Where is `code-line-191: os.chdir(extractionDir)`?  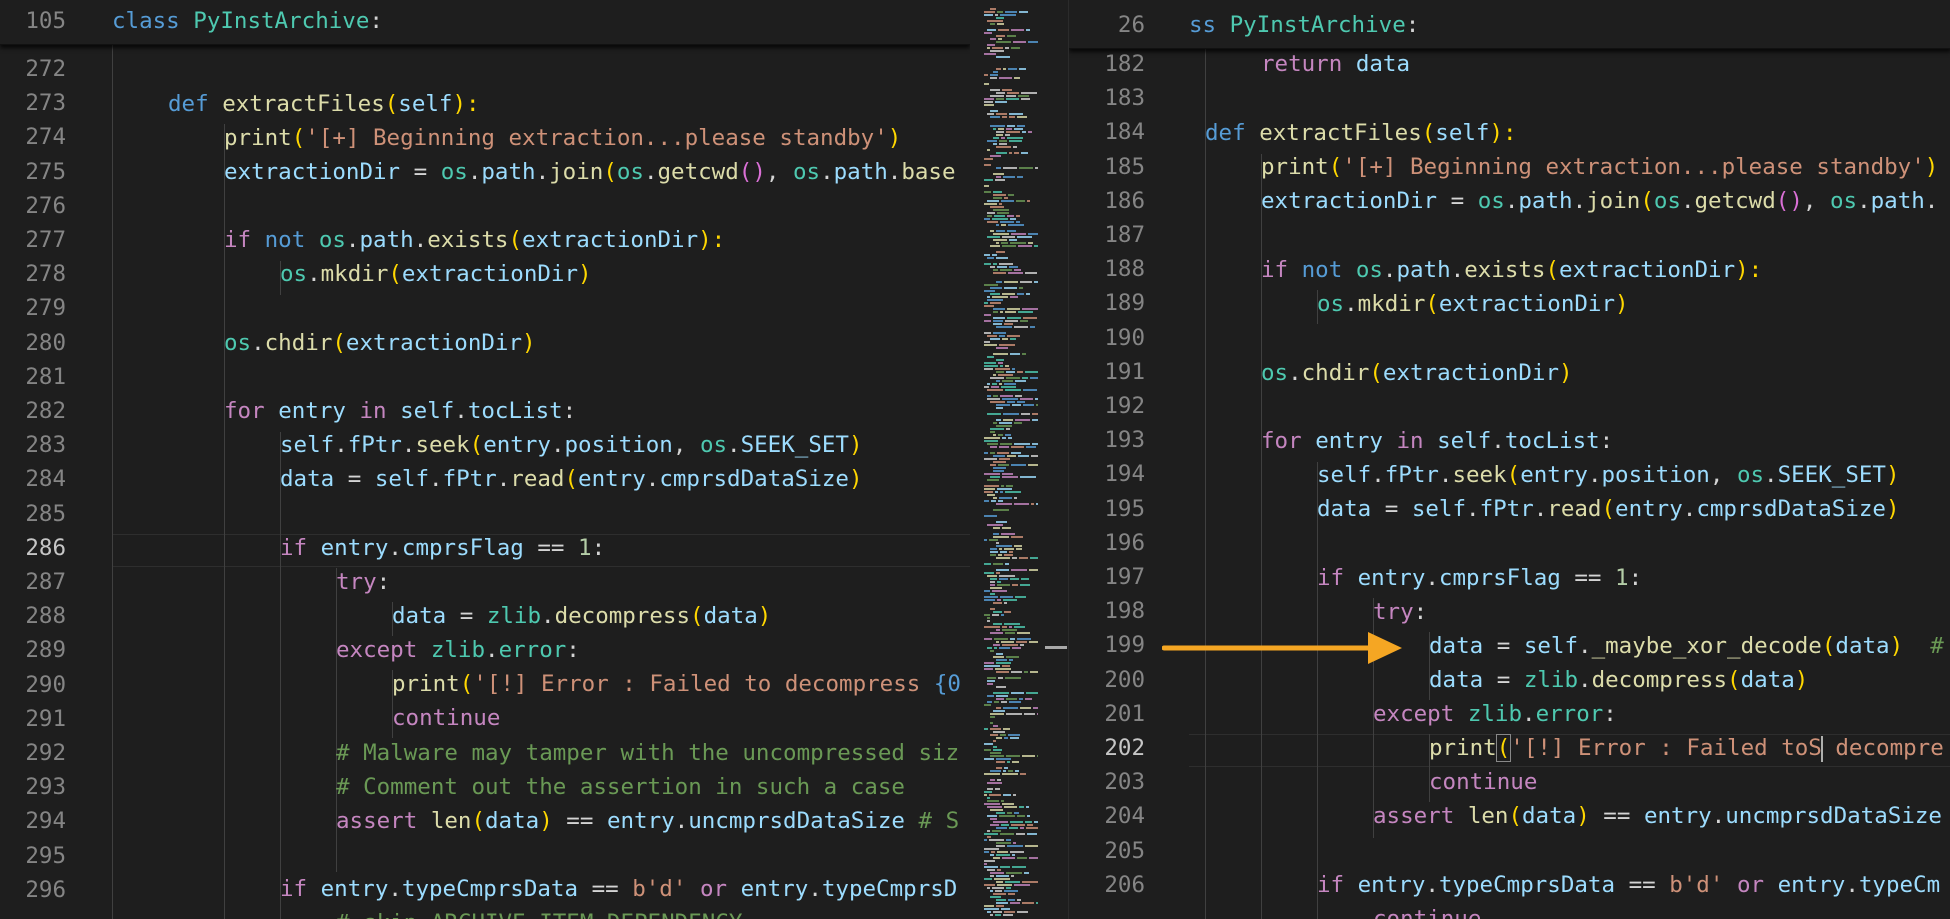 code-line-191: os.chdir(extractionDir) is located at coordinates (1509, 373).